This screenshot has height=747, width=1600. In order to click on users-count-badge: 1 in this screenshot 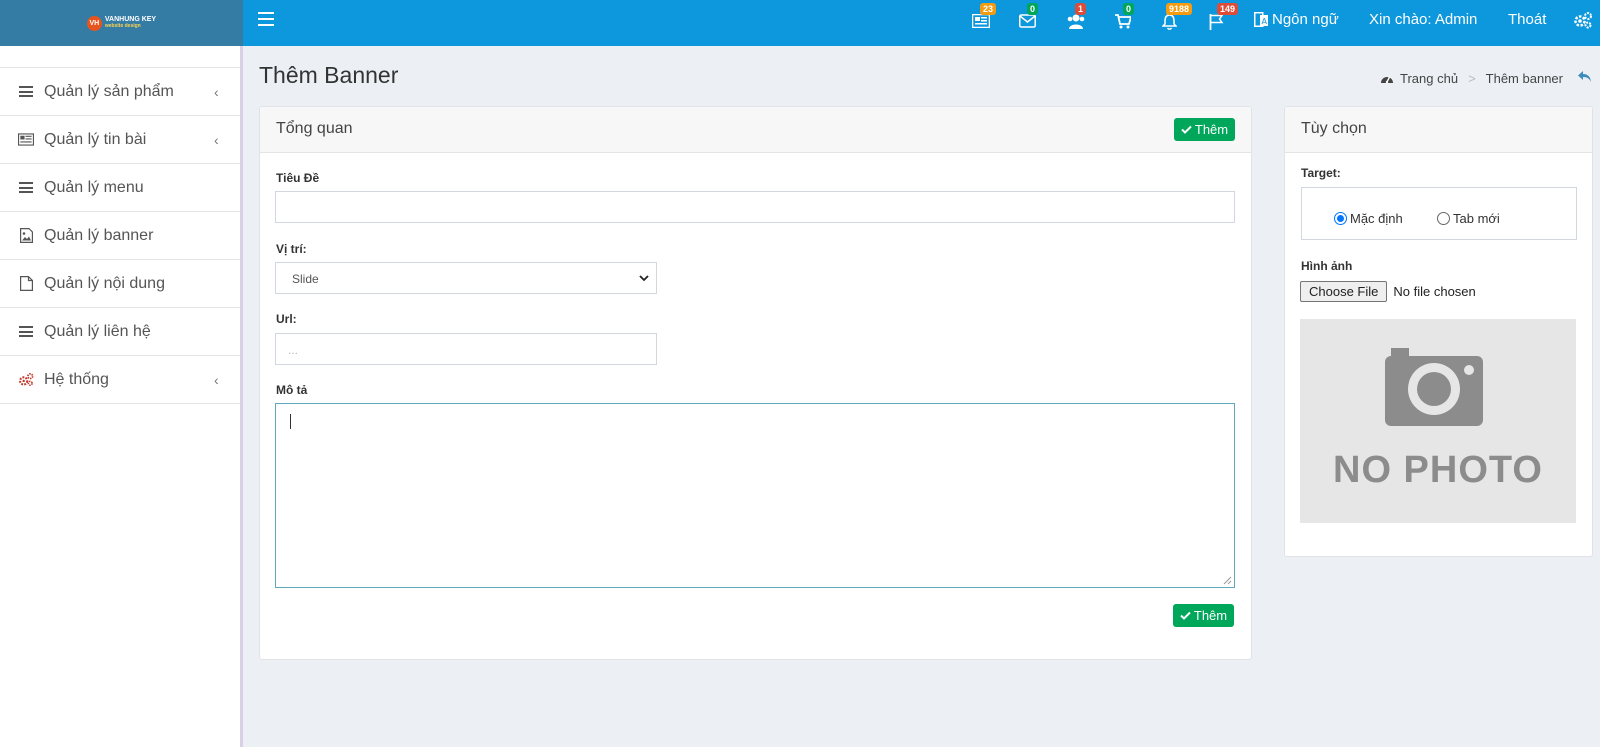, I will do `click(1081, 9)`.